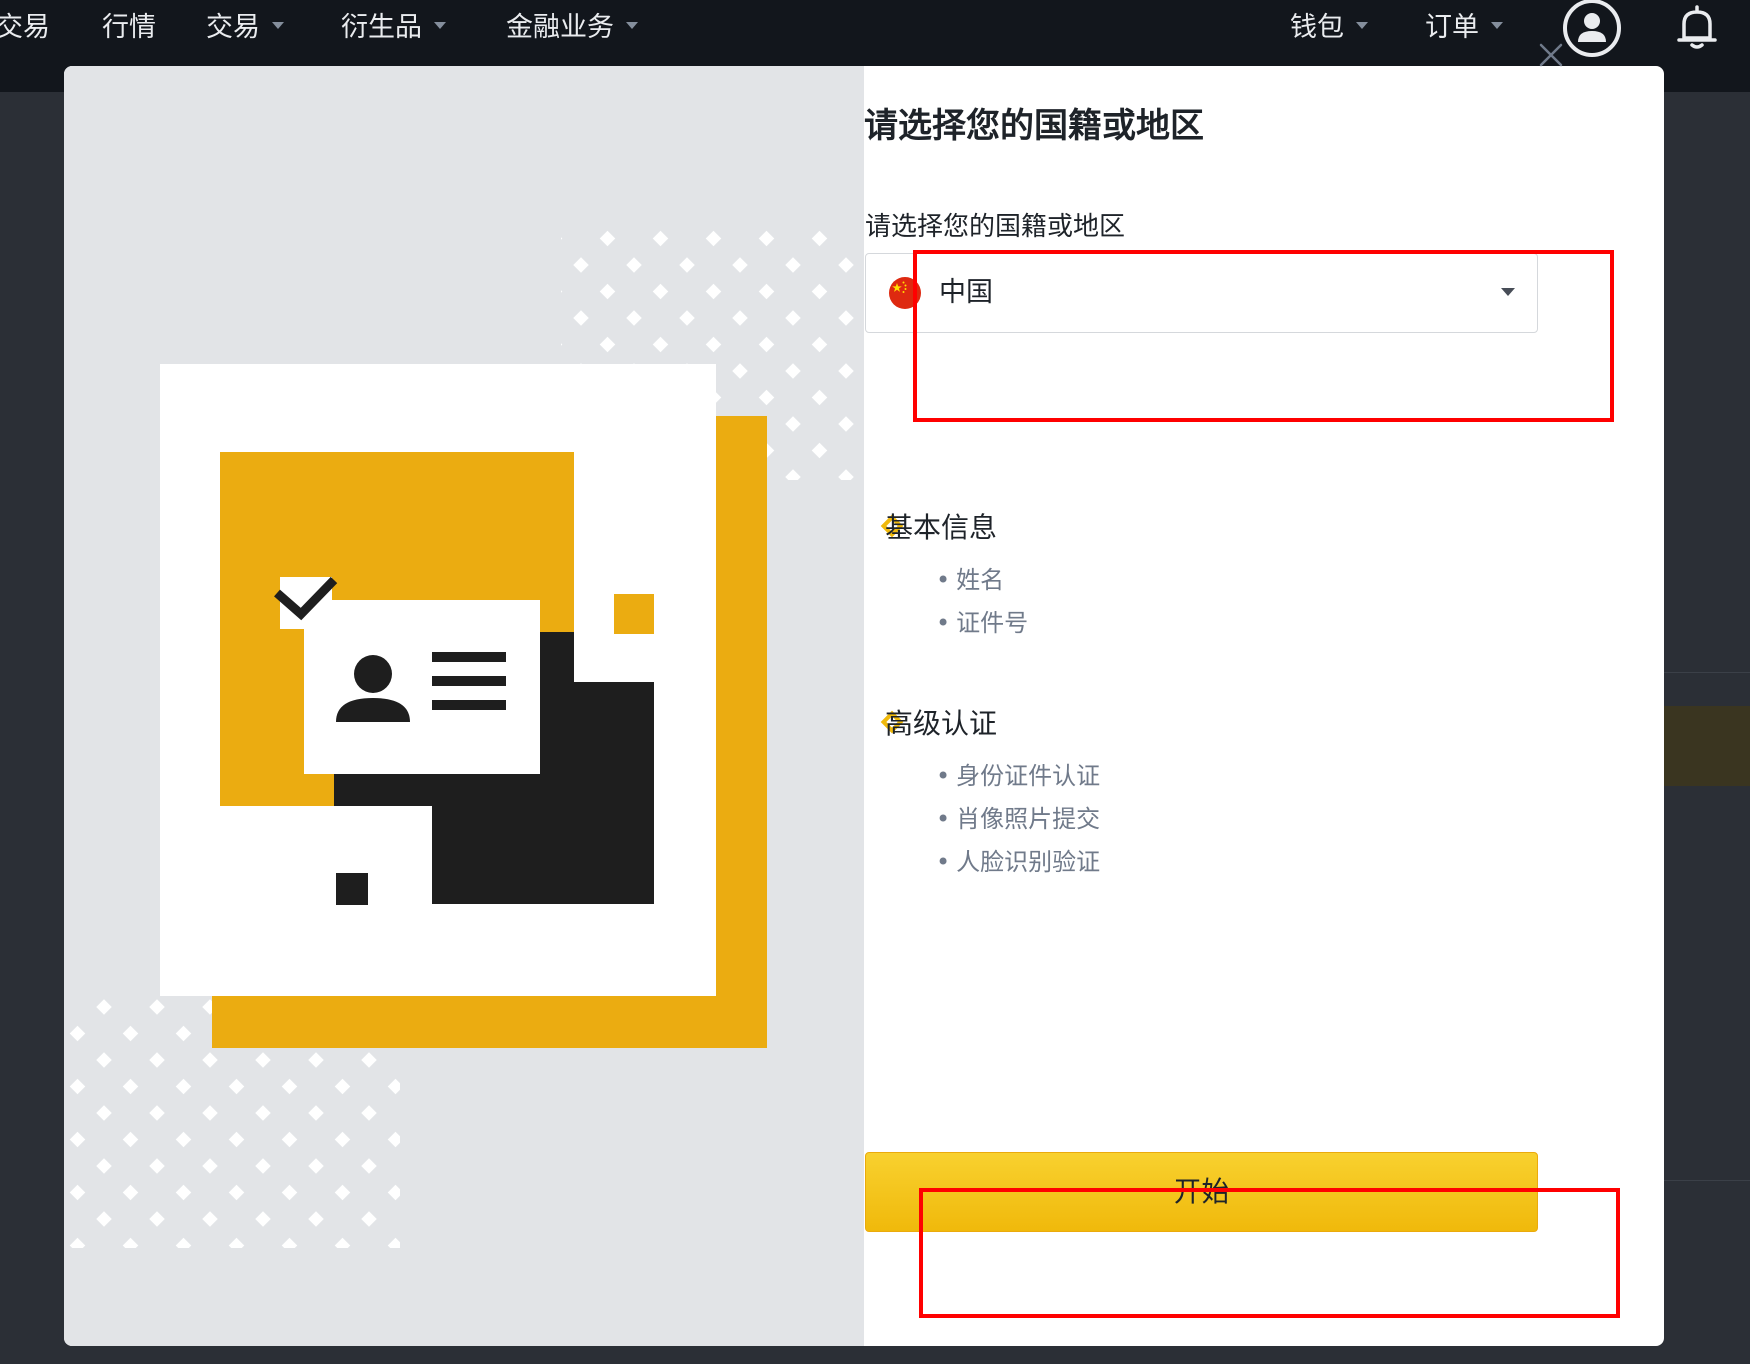  Describe the element at coordinates (1034, 126) in the screenshot. I see `modal-title: 请选择您的国籍或地区` at that location.